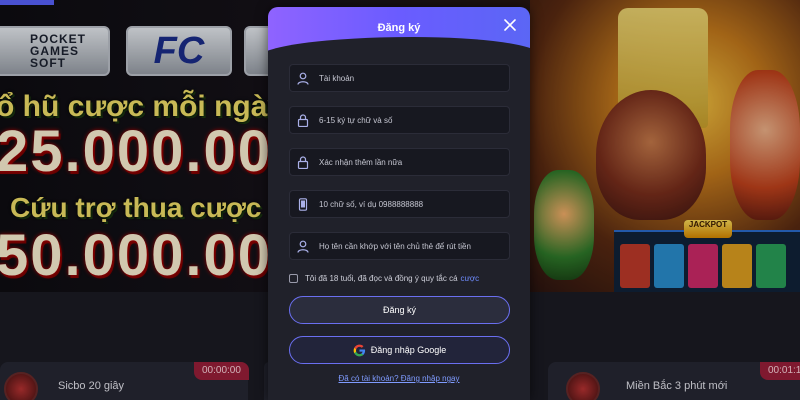 The height and width of the screenshot is (400, 800). Describe the element at coordinates (399, 378) in the screenshot. I see `login-link: Đã có tài khoản? Đăng nhập ngay` at that location.